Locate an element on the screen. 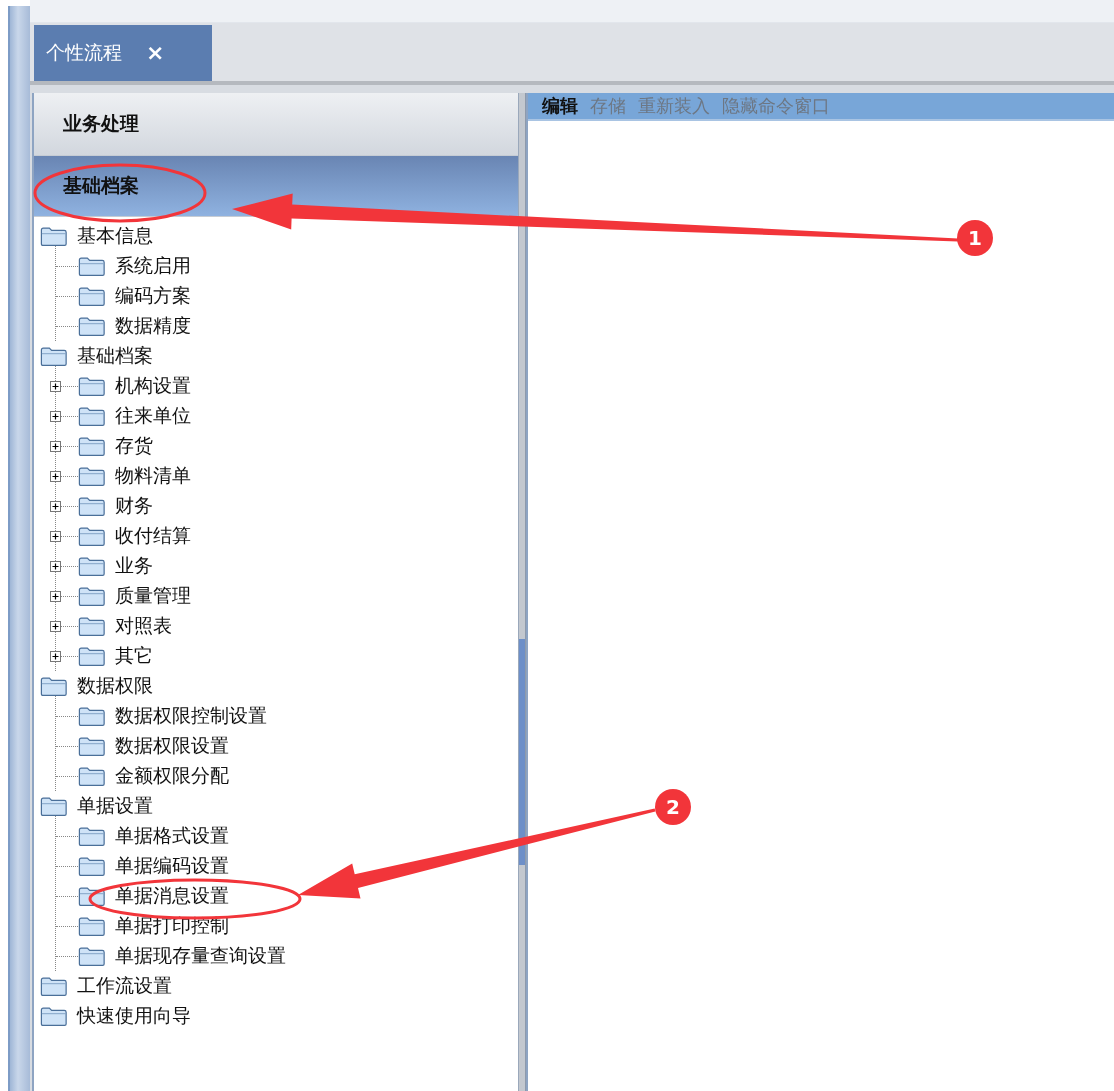 The height and width of the screenshot is (1091, 1114). close-button: × is located at coordinates (155, 53).